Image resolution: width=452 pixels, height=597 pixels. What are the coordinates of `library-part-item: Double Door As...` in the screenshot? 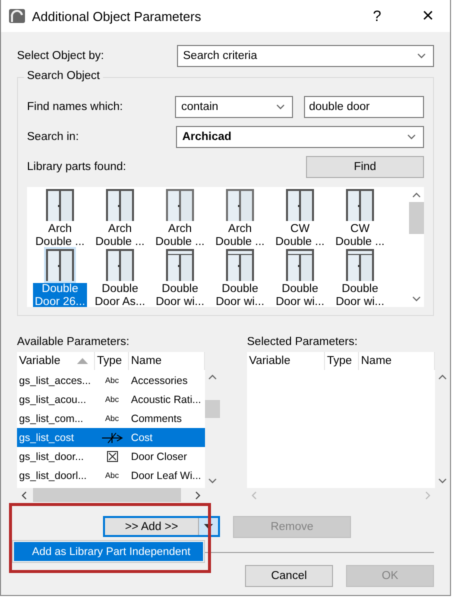 It's located at (120, 277).